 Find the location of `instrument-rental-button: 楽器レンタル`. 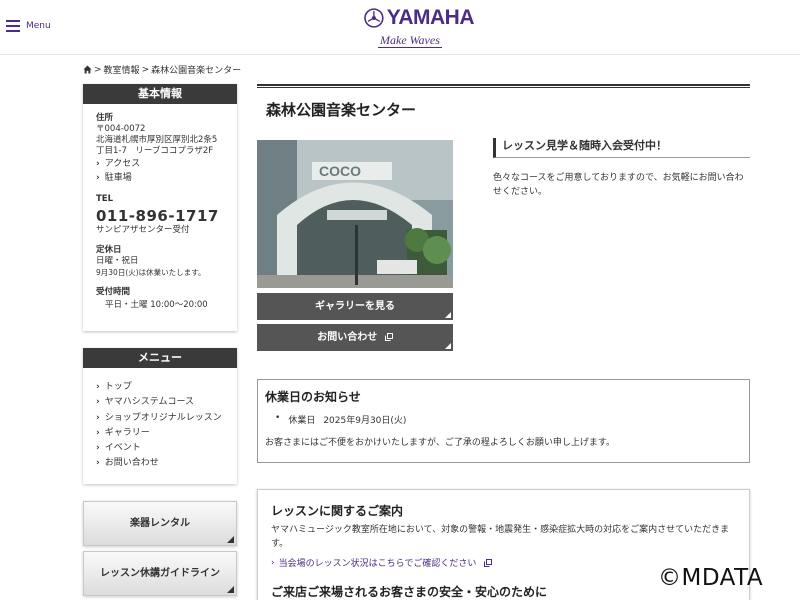

instrument-rental-button: 楽器レンタル is located at coordinates (160, 523).